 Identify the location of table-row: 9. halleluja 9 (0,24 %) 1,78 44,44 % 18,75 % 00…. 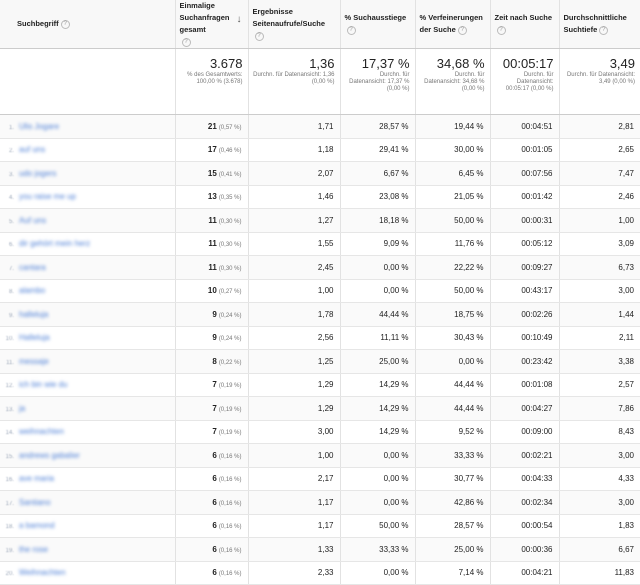
(320, 314).